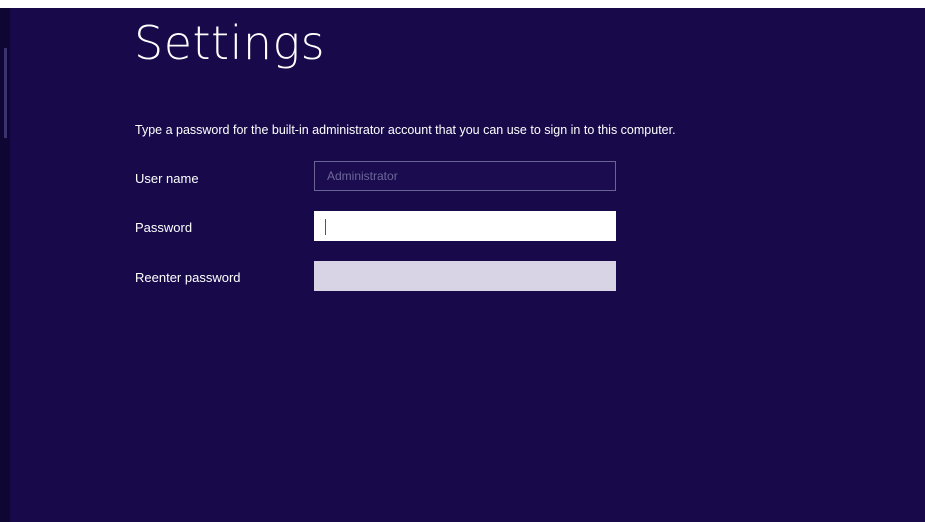 The width and height of the screenshot is (925, 522). What do you see at coordinates (5, 93) in the screenshot?
I see `window-edge-highlight` at bounding box center [5, 93].